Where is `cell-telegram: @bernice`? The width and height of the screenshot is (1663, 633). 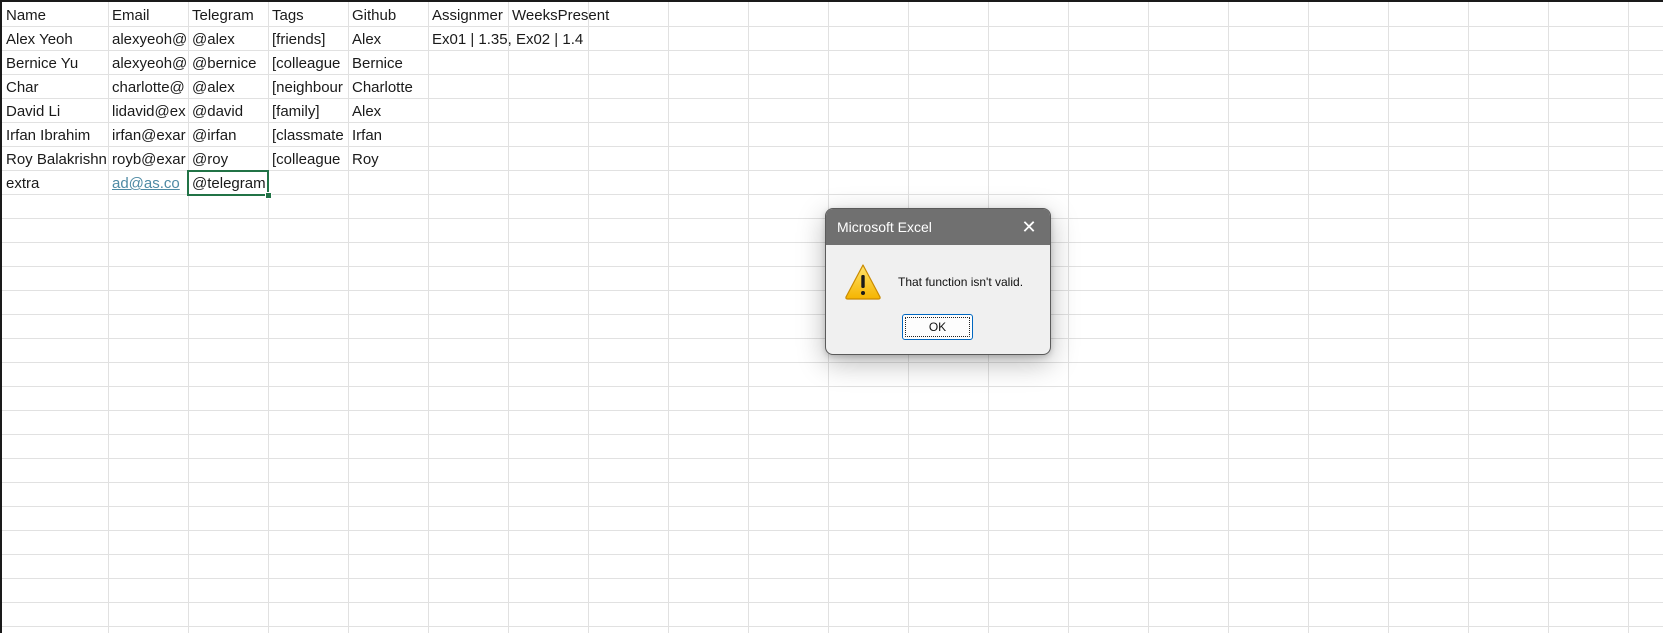 cell-telegram: @bernice is located at coordinates (228, 63).